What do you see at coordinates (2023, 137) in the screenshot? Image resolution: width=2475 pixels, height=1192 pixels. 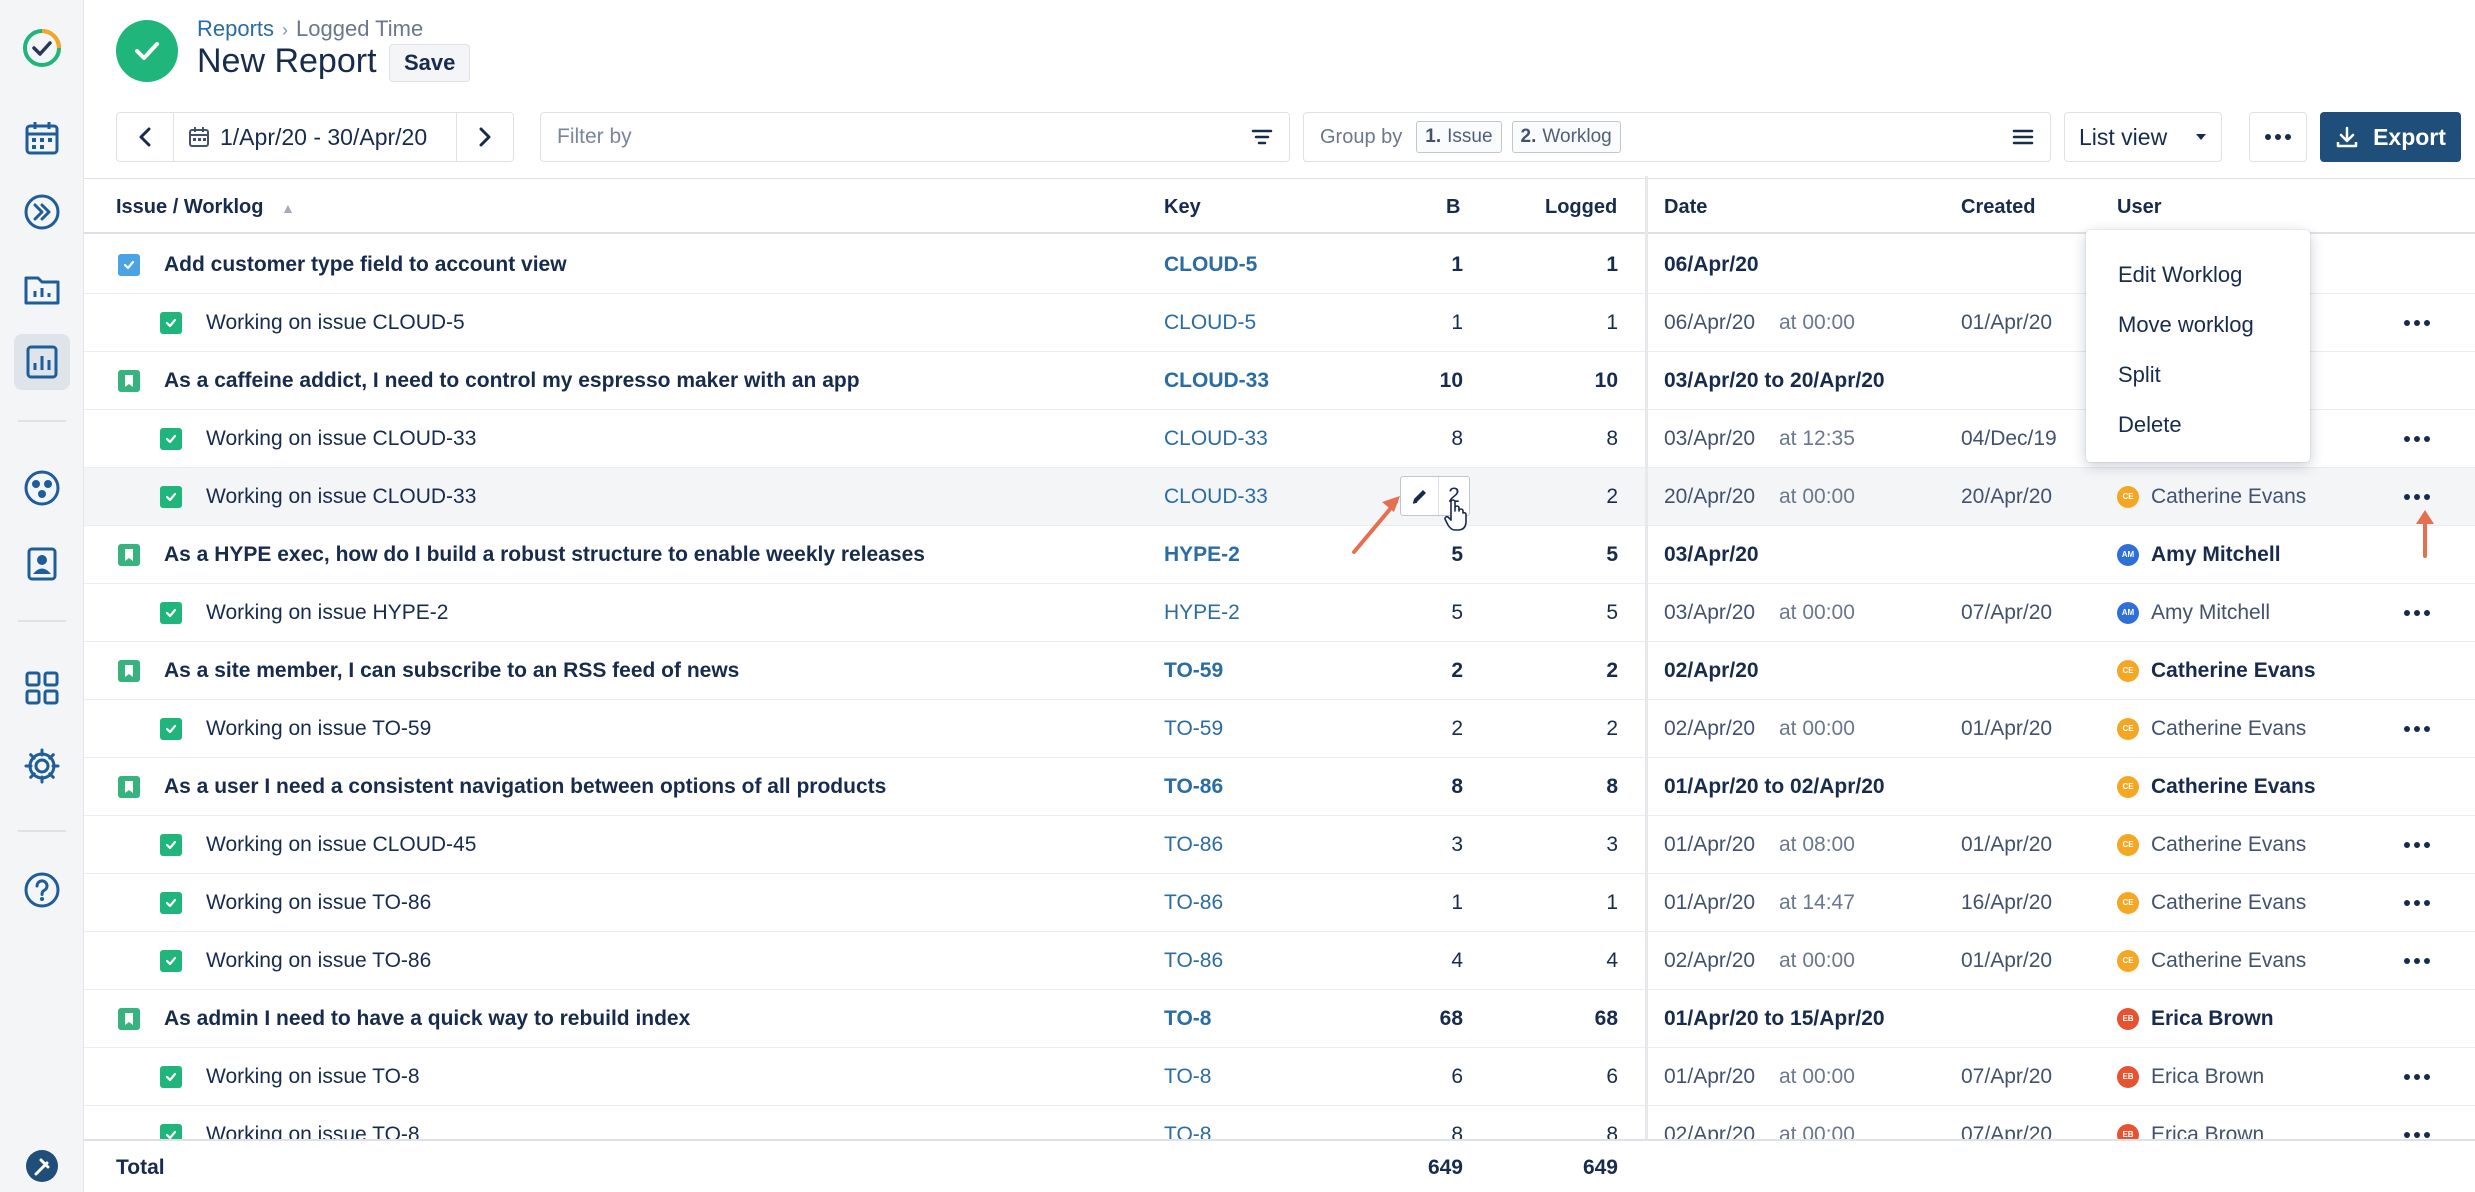 I see `hamburger-menu-icon` at bounding box center [2023, 137].